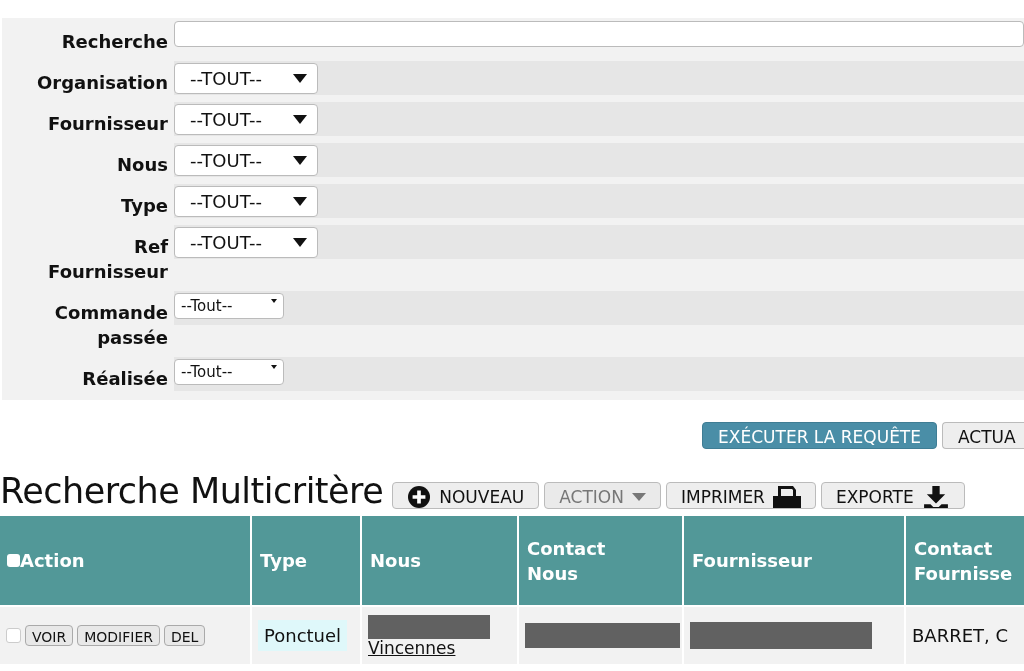 This screenshot has height=671, width=1024. Describe the element at coordinates (600, 561) in the screenshot. I see `column-header: Contact Nous` at that location.